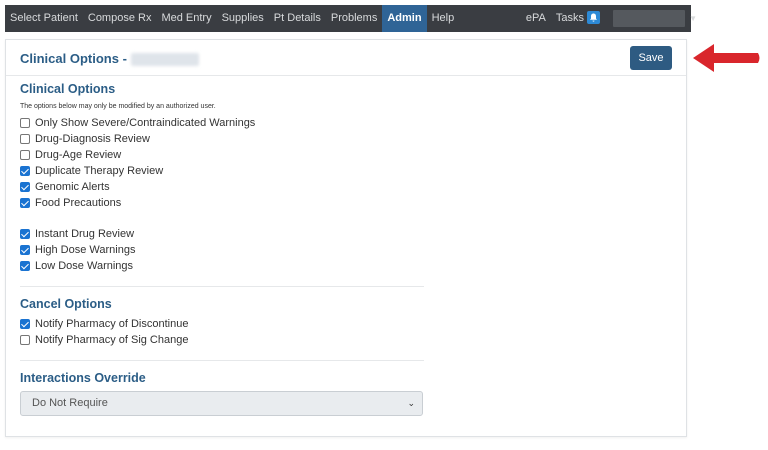 The width and height of the screenshot is (768, 450). Describe the element at coordinates (84, 266) in the screenshot. I see `checkbox-label: Low Dose Warnings` at that location.